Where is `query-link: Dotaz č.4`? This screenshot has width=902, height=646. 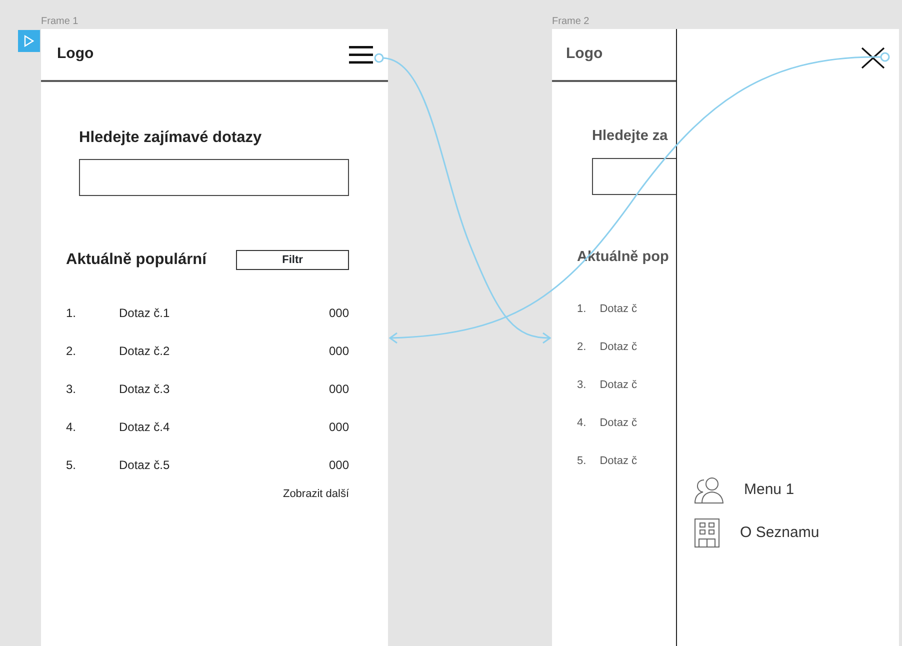
query-link: Dotaz č.4 is located at coordinates (224, 427).